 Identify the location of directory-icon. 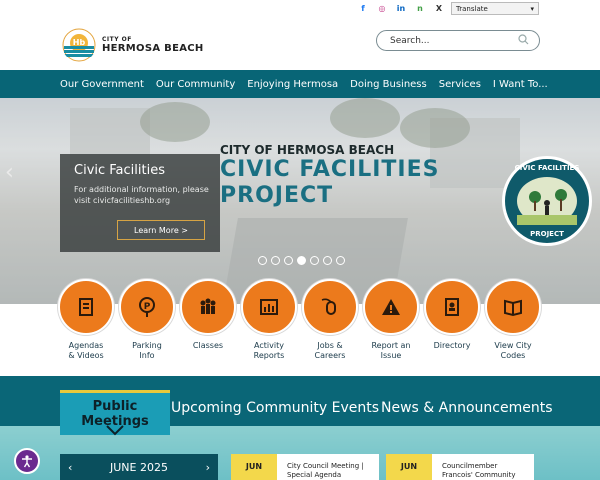
(452, 307).